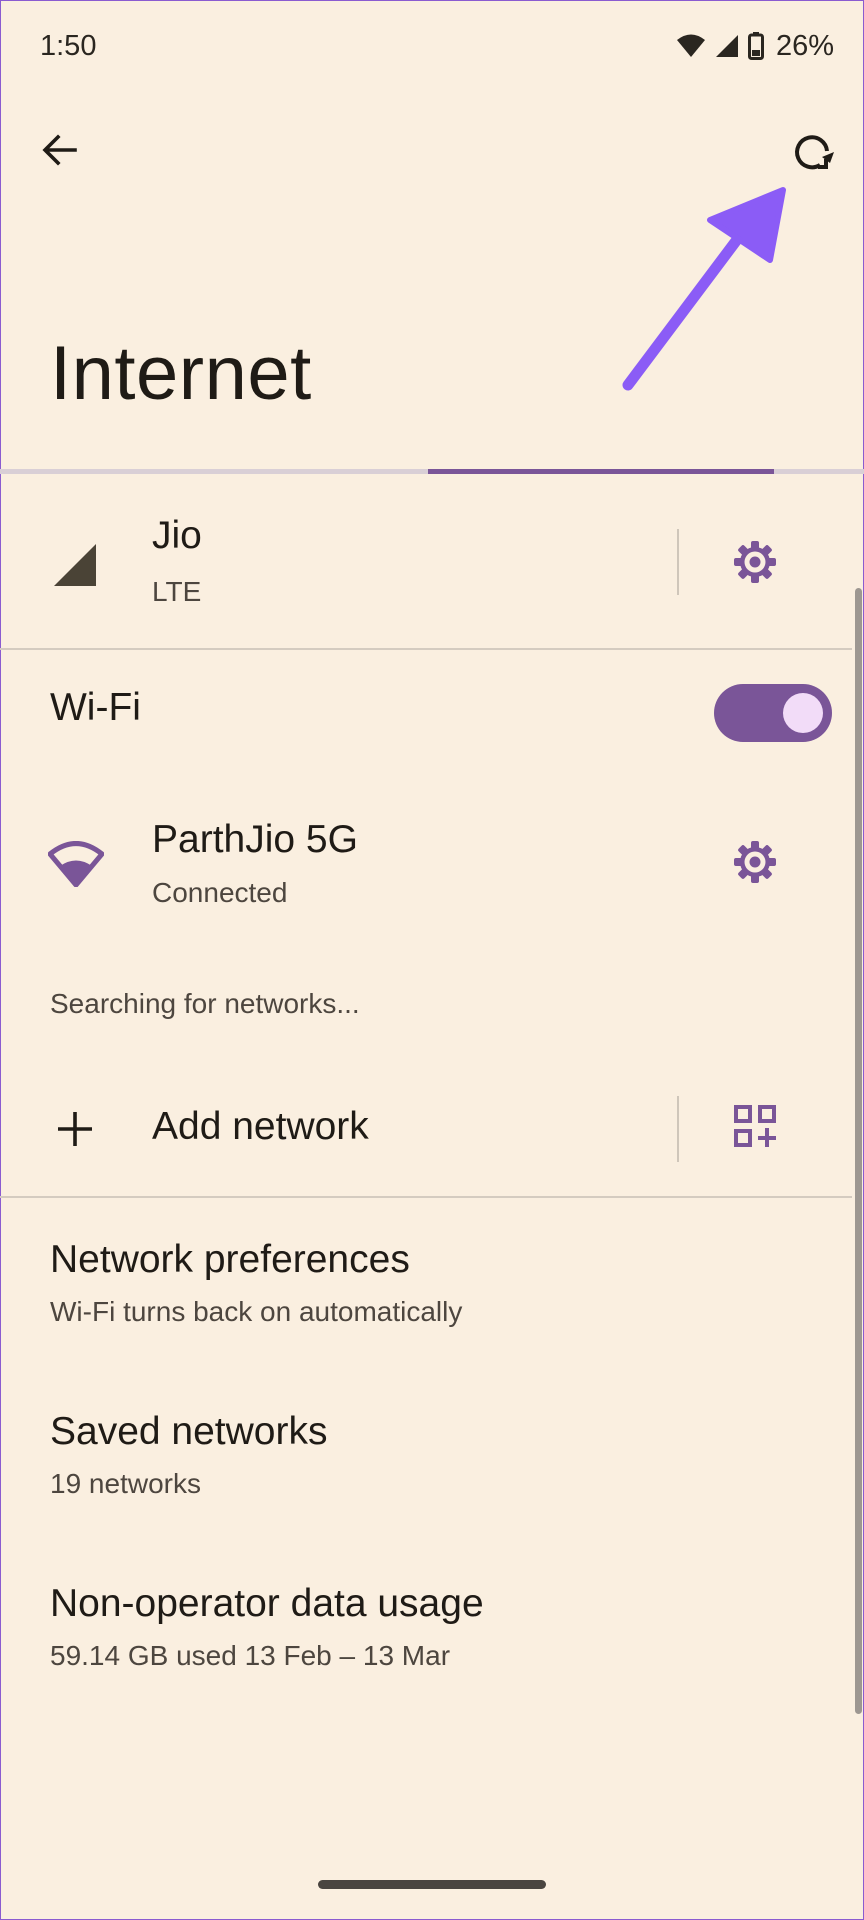  Describe the element at coordinates (125, 1483) in the screenshot. I see `saved-networks-subtitle: 19 networks` at that location.